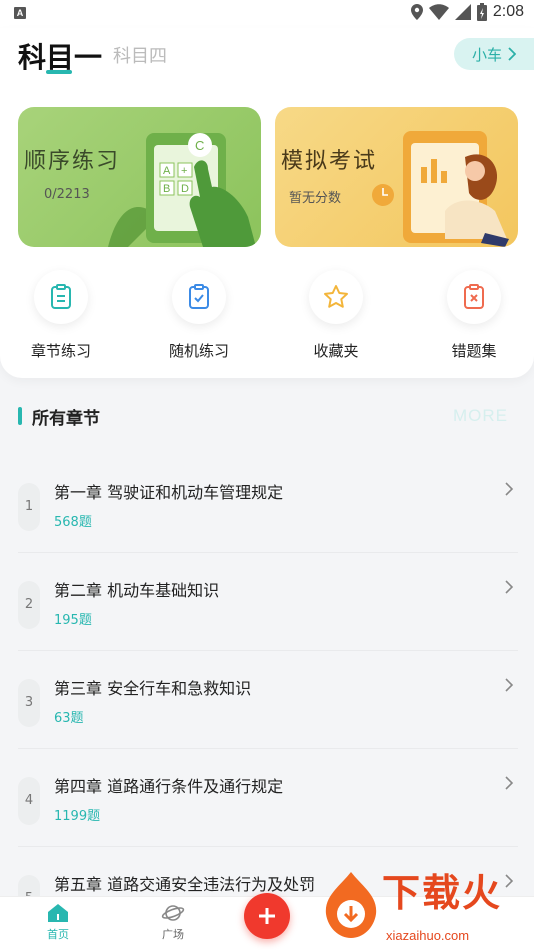 The width and height of the screenshot is (534, 950). I want to click on nav-home-label: 首页, so click(58, 934).